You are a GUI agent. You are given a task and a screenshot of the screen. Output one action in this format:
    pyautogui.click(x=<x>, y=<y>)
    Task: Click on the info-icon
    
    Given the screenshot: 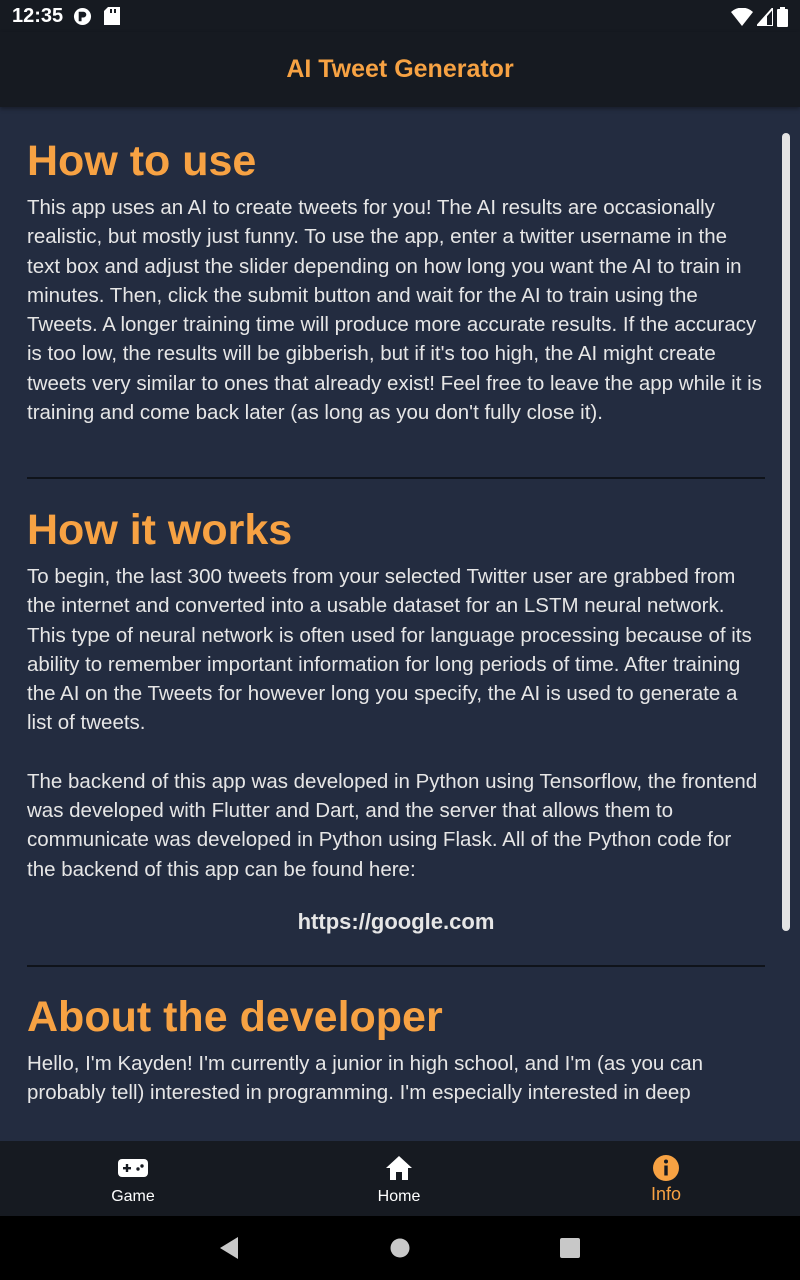 What is the action you would take?
    pyautogui.click(x=666, y=1168)
    